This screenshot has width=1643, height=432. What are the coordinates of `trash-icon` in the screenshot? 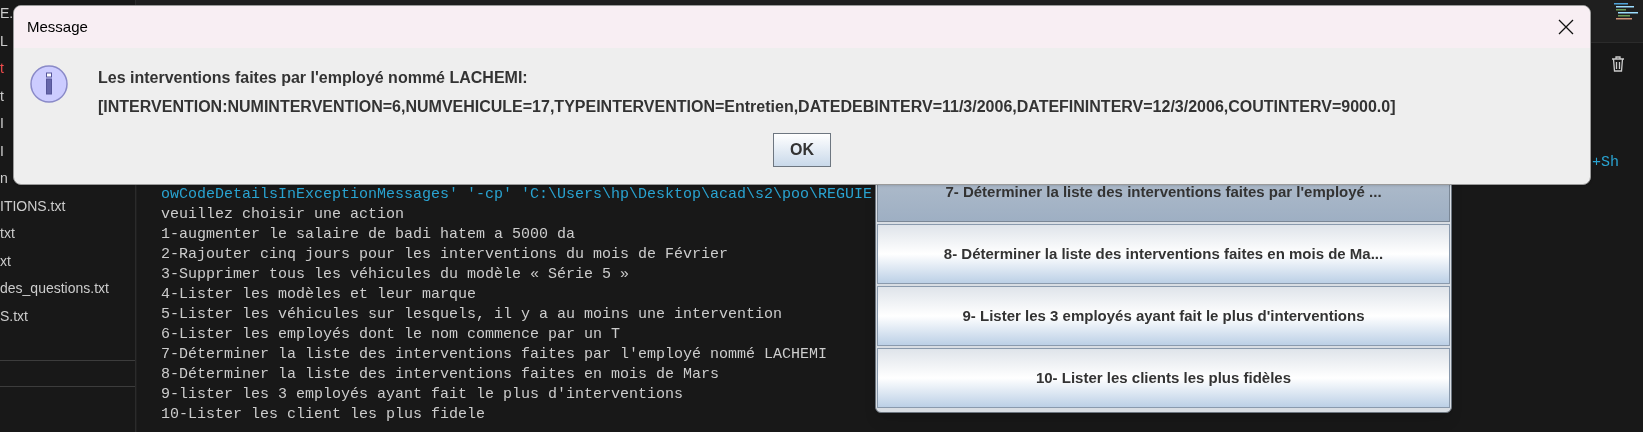 It's located at (1618, 64).